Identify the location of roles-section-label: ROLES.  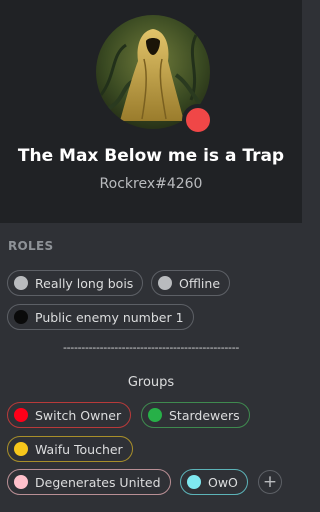
(31, 246).